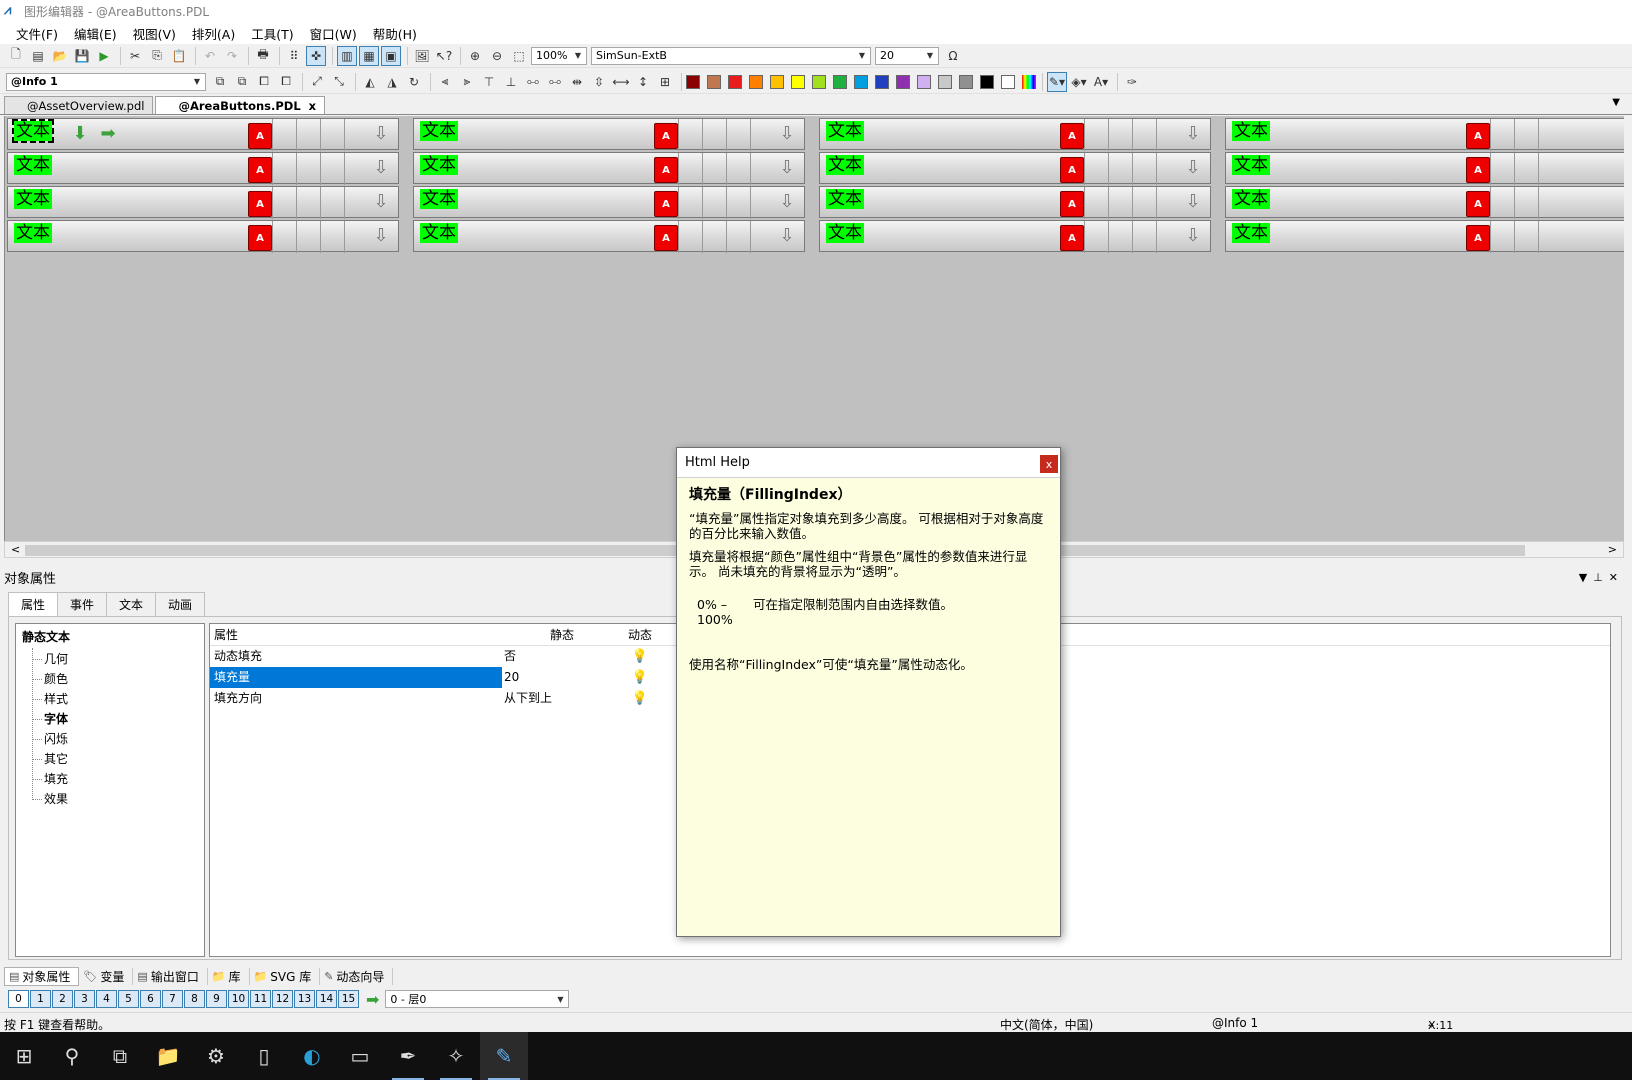 Image resolution: width=1632 pixels, height=1080 pixels. I want to click on print-icon: 🖶, so click(263, 56).